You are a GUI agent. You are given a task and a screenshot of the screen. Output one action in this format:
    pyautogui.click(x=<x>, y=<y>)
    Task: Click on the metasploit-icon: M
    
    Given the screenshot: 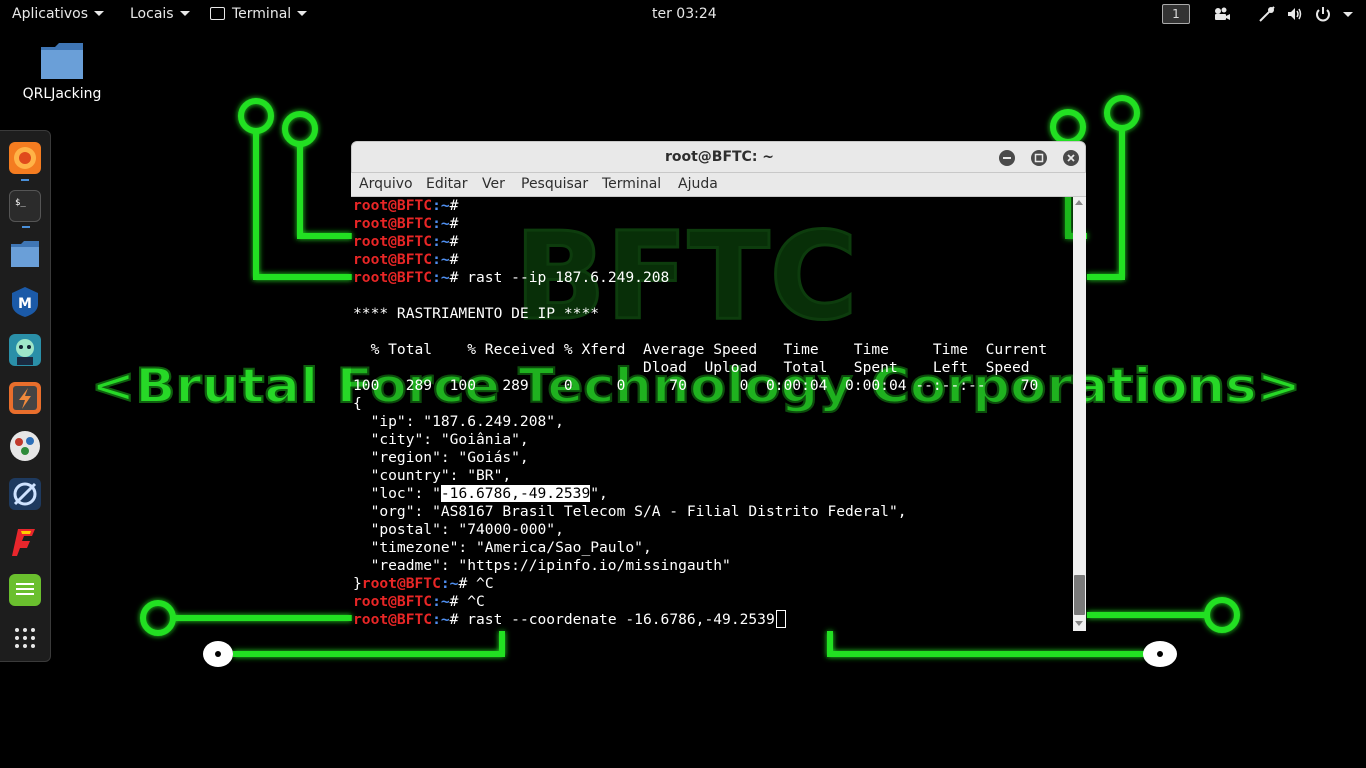 What is the action you would take?
    pyautogui.click(x=25, y=302)
    